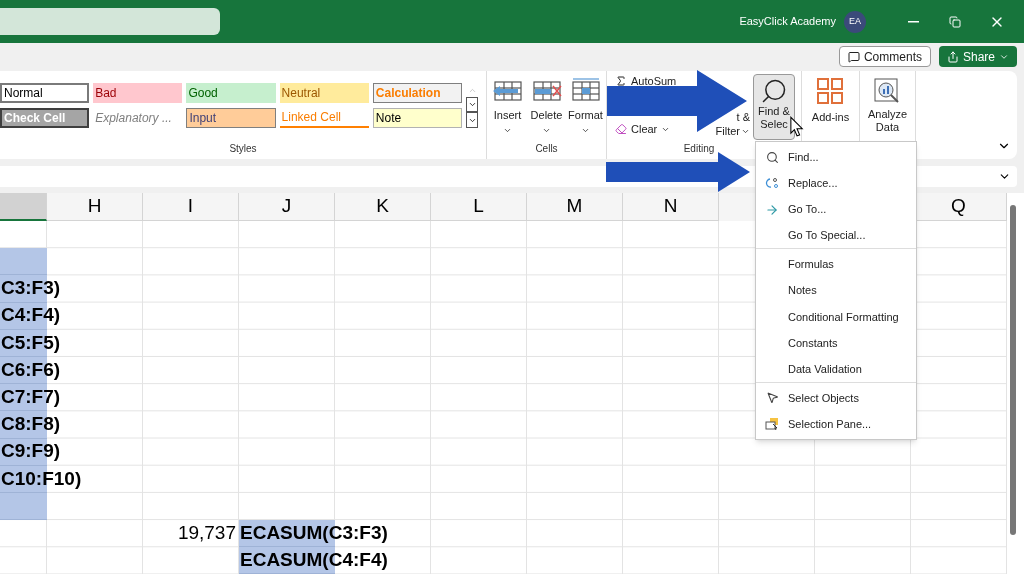 This screenshot has width=1024, height=576. I want to click on cell-text: 19,737, so click(206, 533).